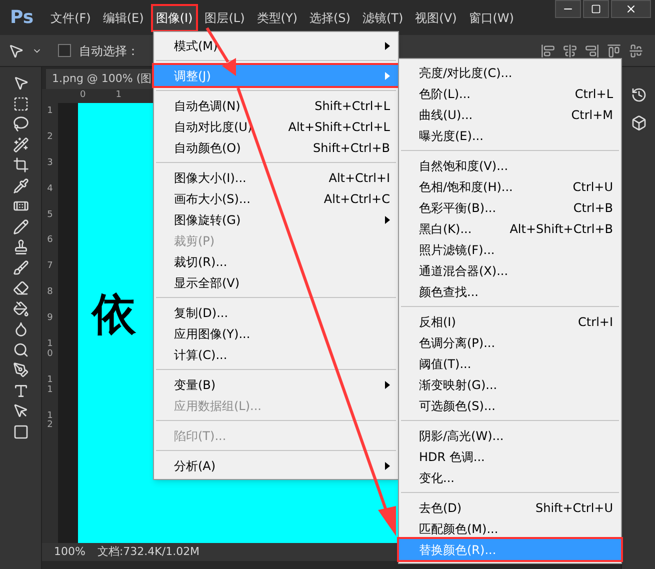 The image size is (655, 569). Describe the element at coordinates (50, 189) in the screenshot. I see `ruler-number: 4` at that location.